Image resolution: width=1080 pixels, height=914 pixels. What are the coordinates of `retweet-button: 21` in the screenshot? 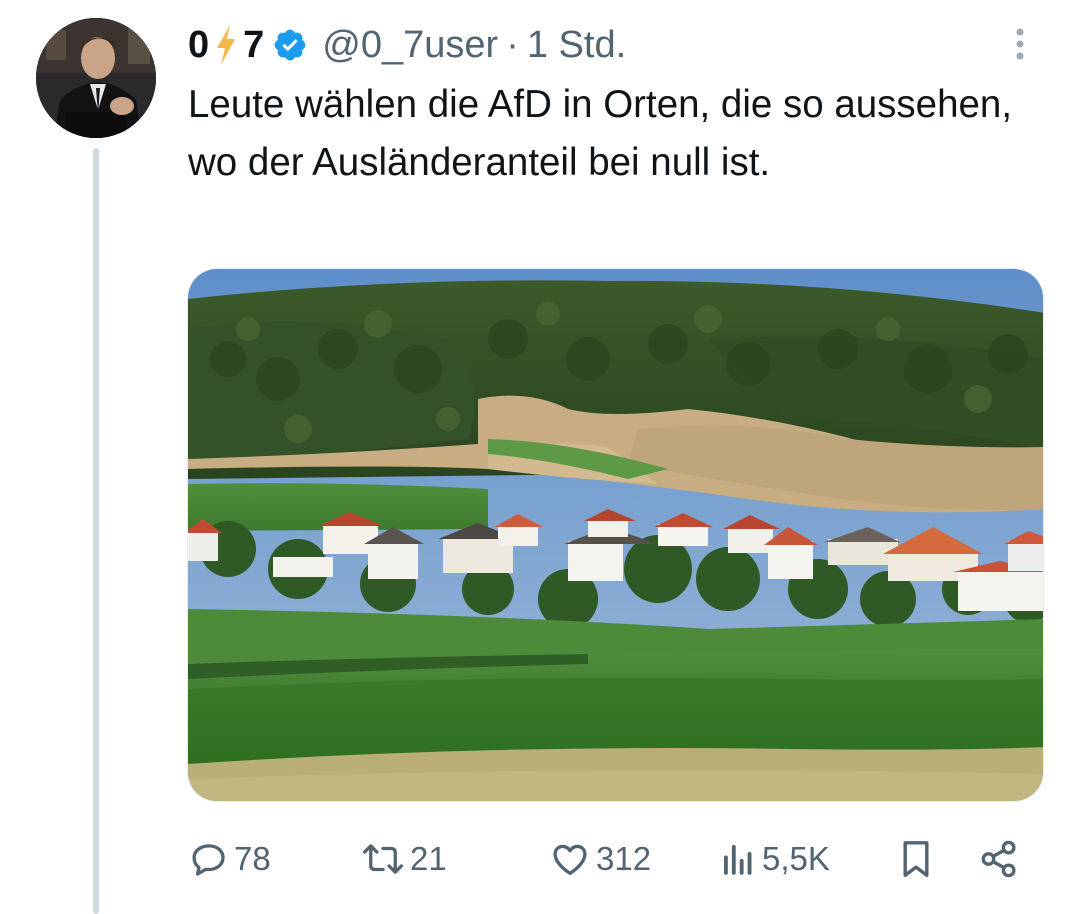 It's located at (403, 859).